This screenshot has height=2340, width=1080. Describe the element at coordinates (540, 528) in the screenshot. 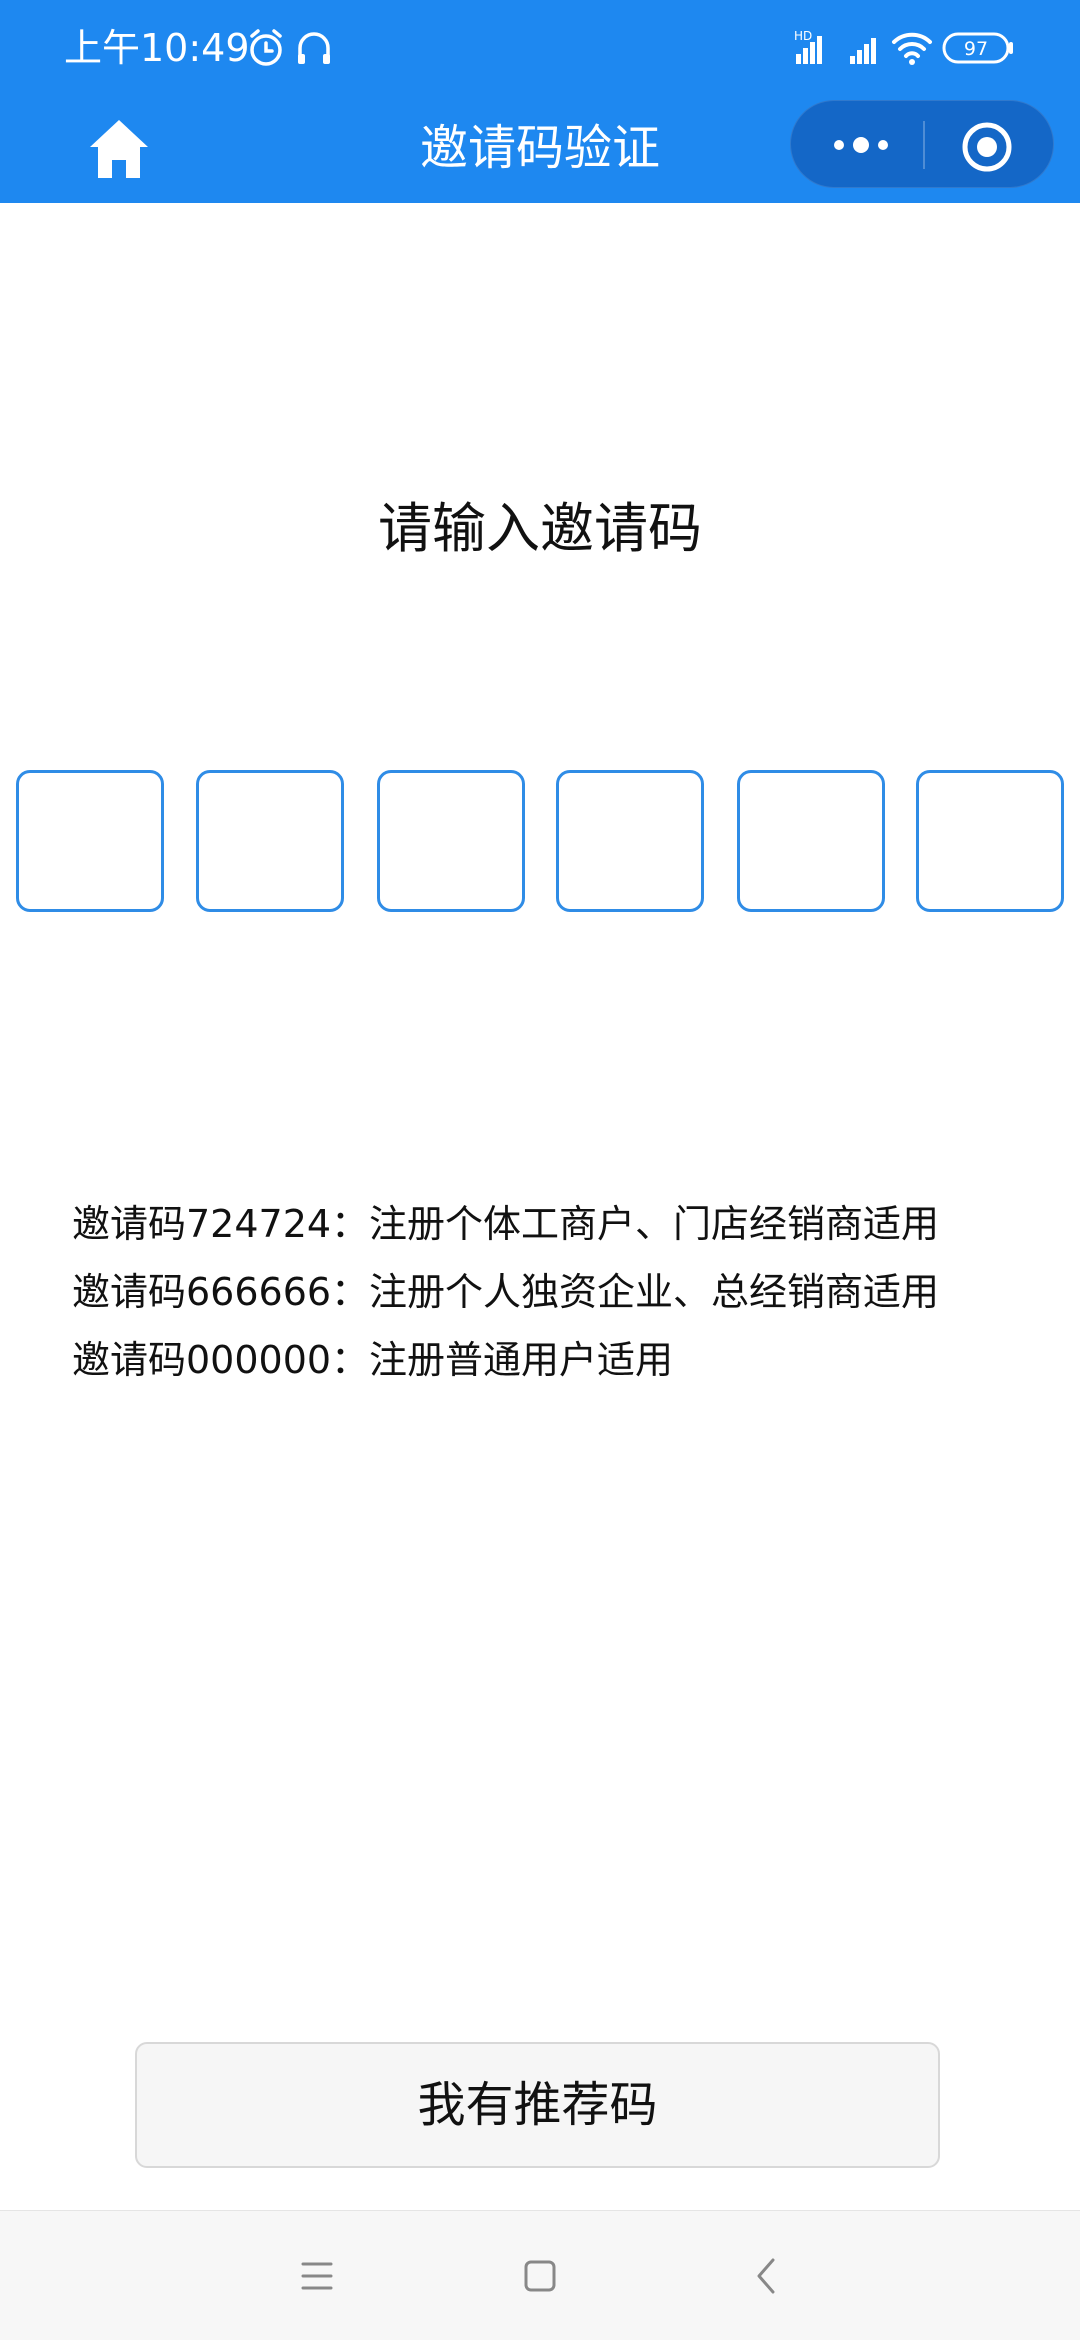

I see `code-prompt: 请输入邀请码` at that location.